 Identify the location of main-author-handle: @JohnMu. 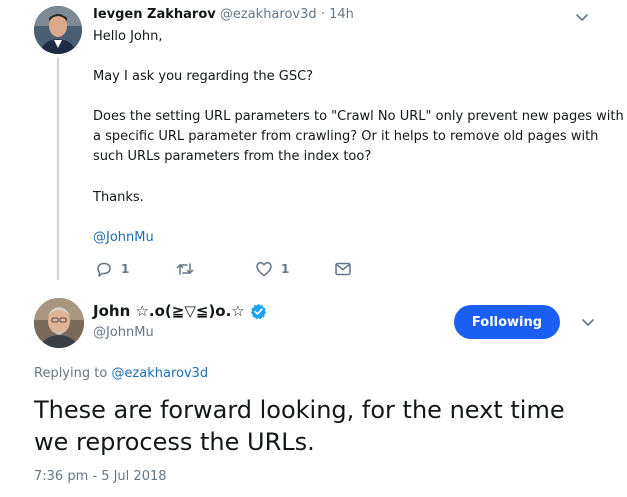
(123, 332).